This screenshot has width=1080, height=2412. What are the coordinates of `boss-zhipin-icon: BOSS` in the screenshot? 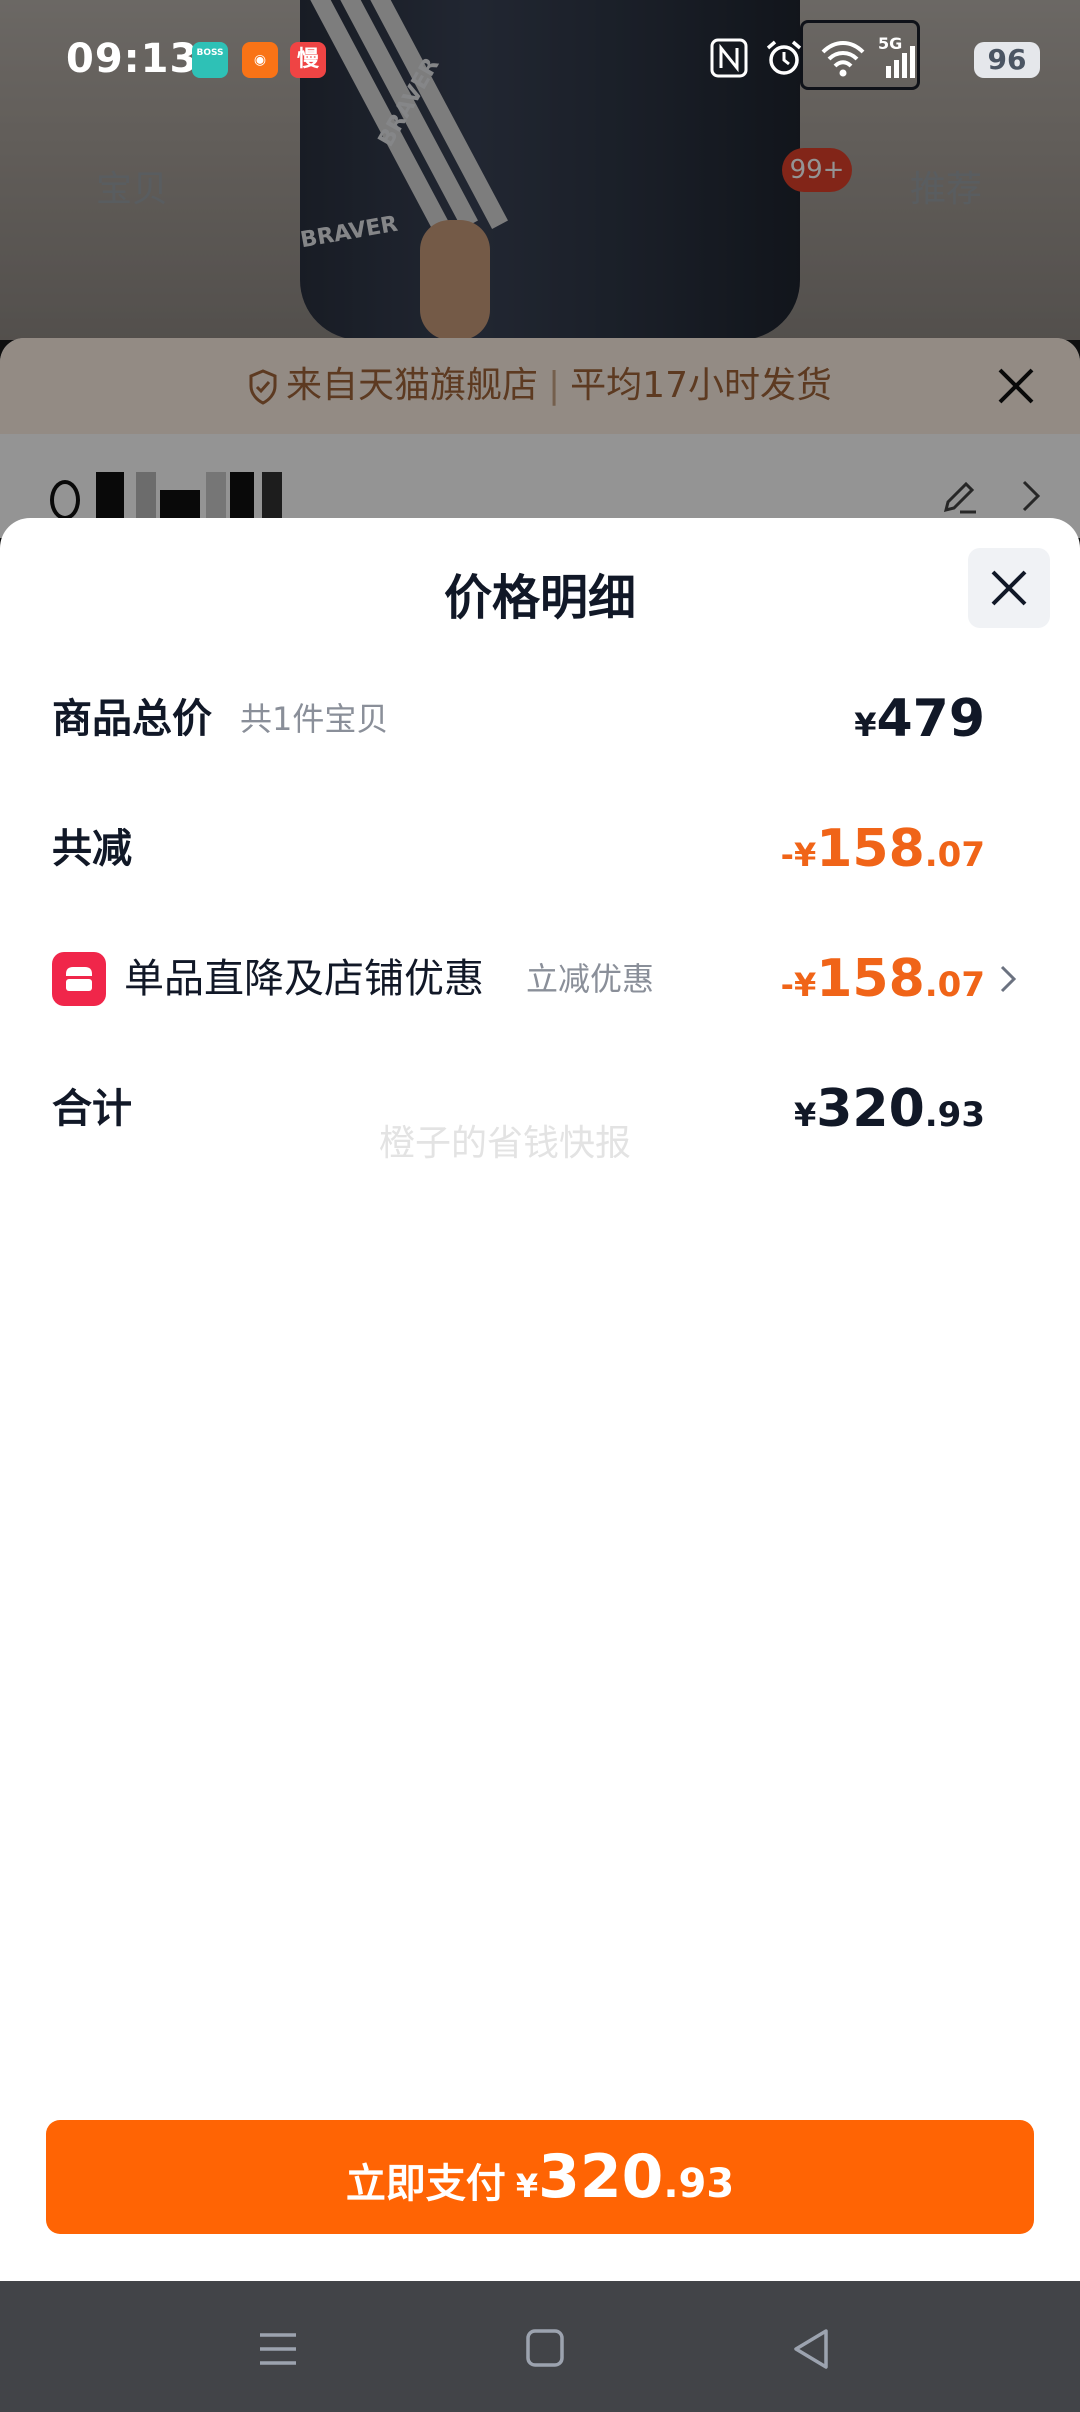 It's located at (210, 60).